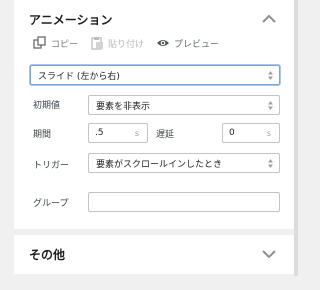  Describe the element at coordinates (184, 105) in the screenshot. I see `initial-state-select: 要素を非表示` at that location.